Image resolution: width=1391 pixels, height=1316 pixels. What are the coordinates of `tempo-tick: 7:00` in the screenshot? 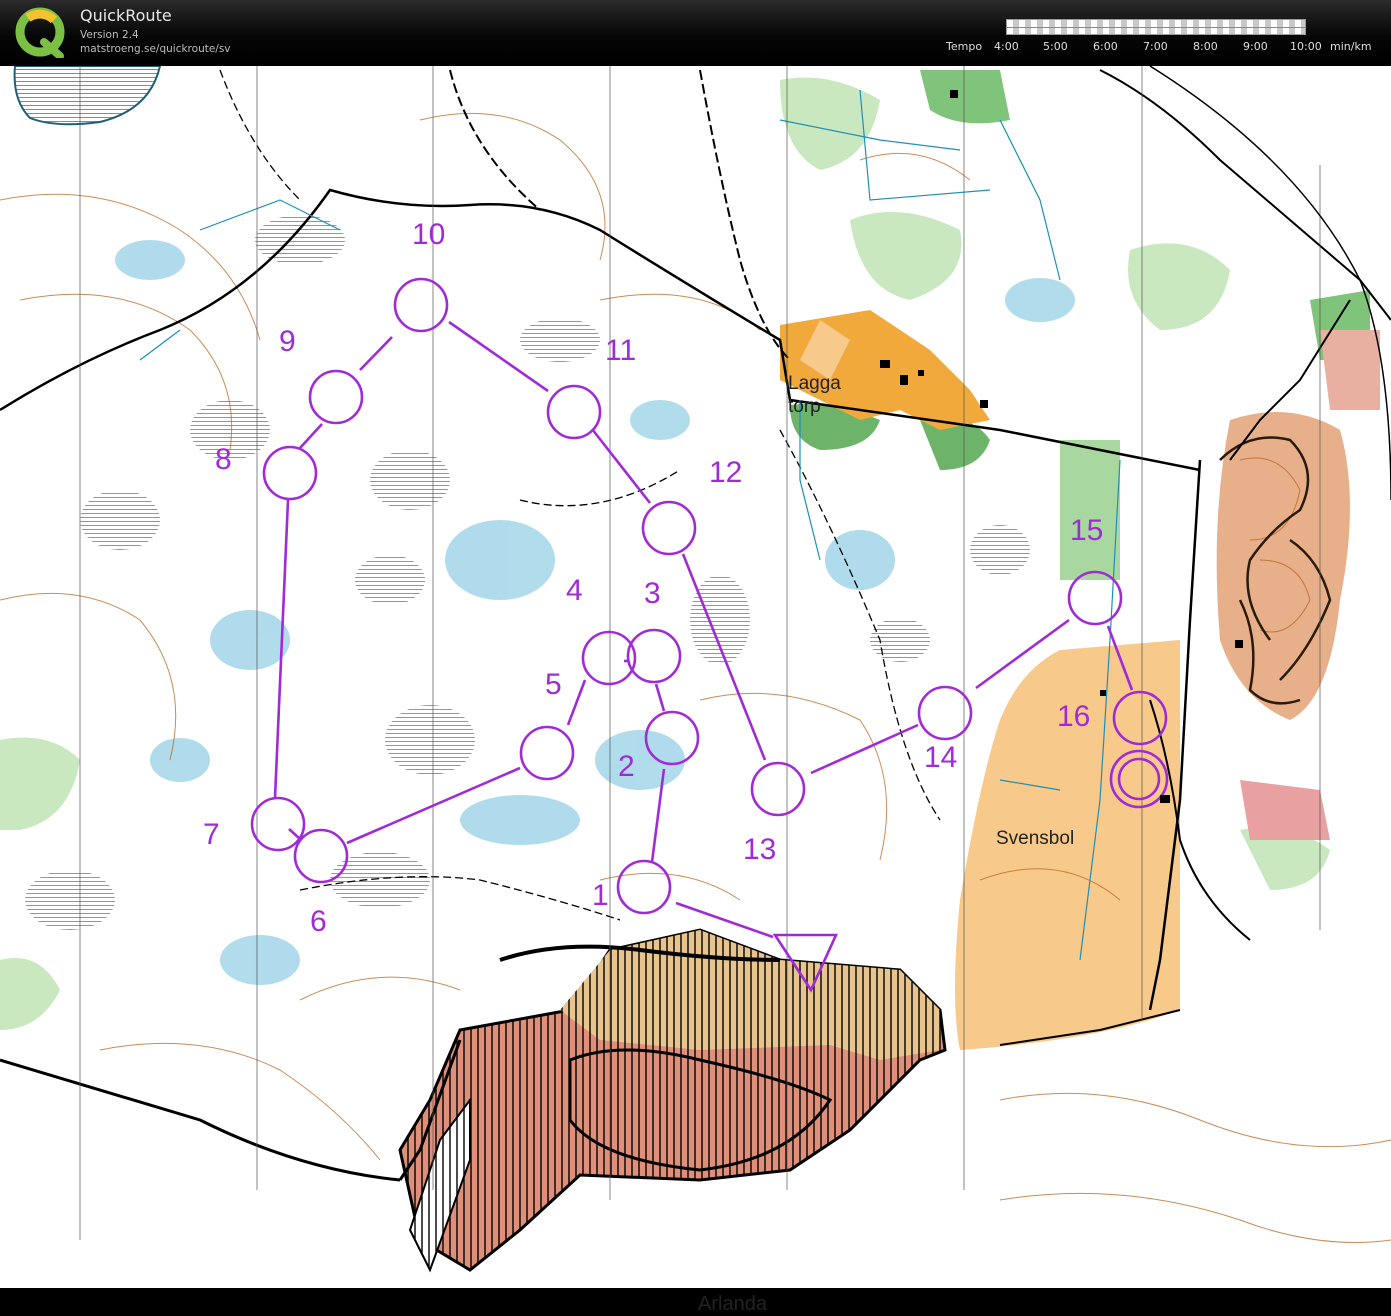 It's located at (1155, 46).